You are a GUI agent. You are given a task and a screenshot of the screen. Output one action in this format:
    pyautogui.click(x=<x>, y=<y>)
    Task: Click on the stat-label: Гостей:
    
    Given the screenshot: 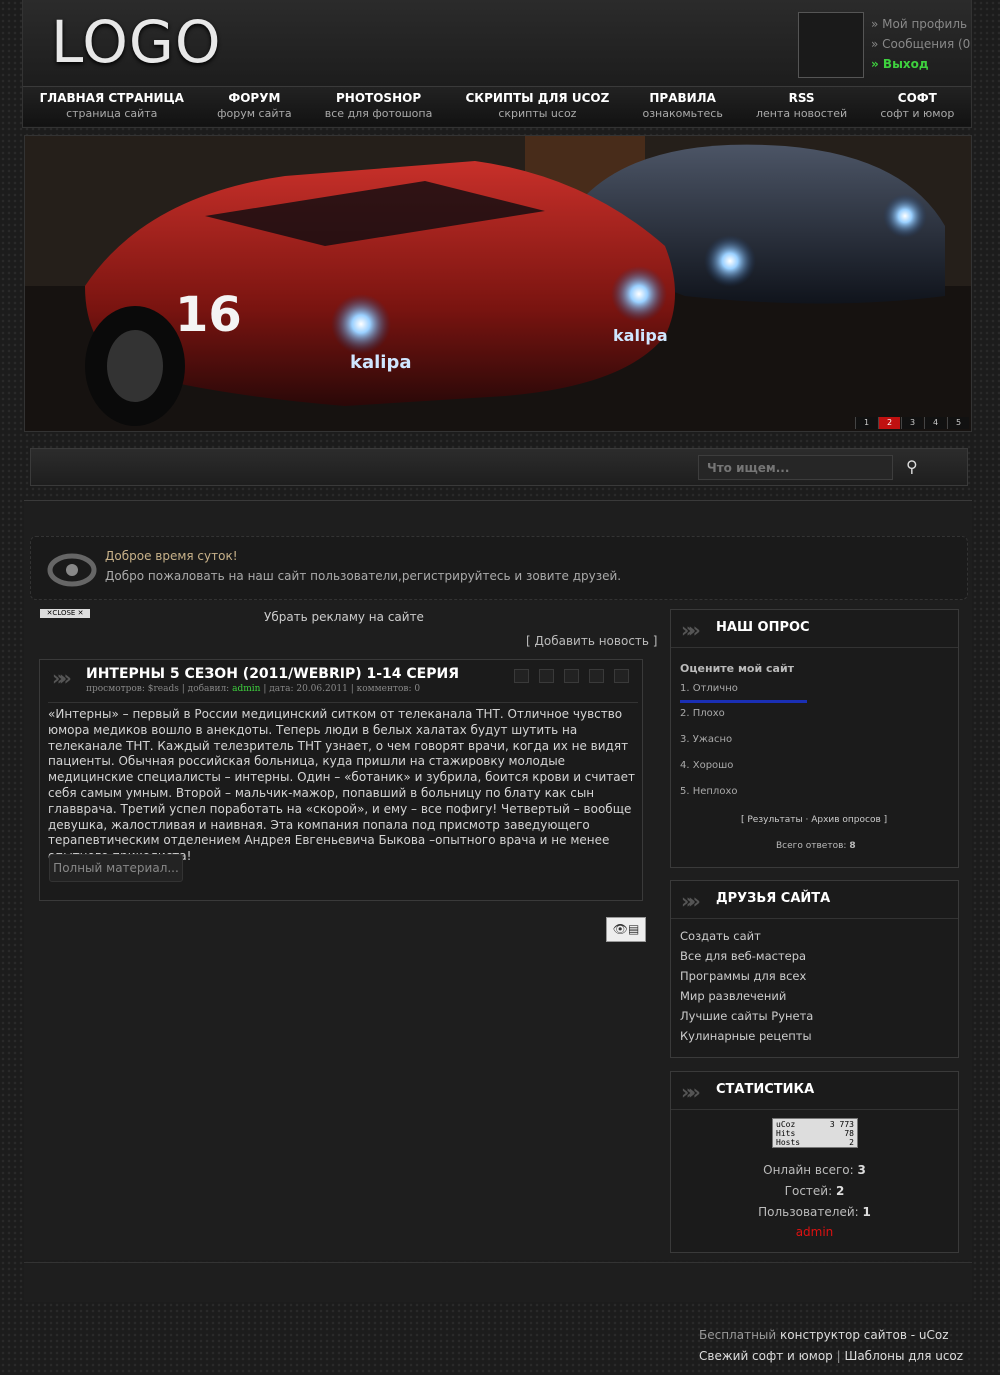 What is the action you would take?
    pyautogui.click(x=808, y=1191)
    